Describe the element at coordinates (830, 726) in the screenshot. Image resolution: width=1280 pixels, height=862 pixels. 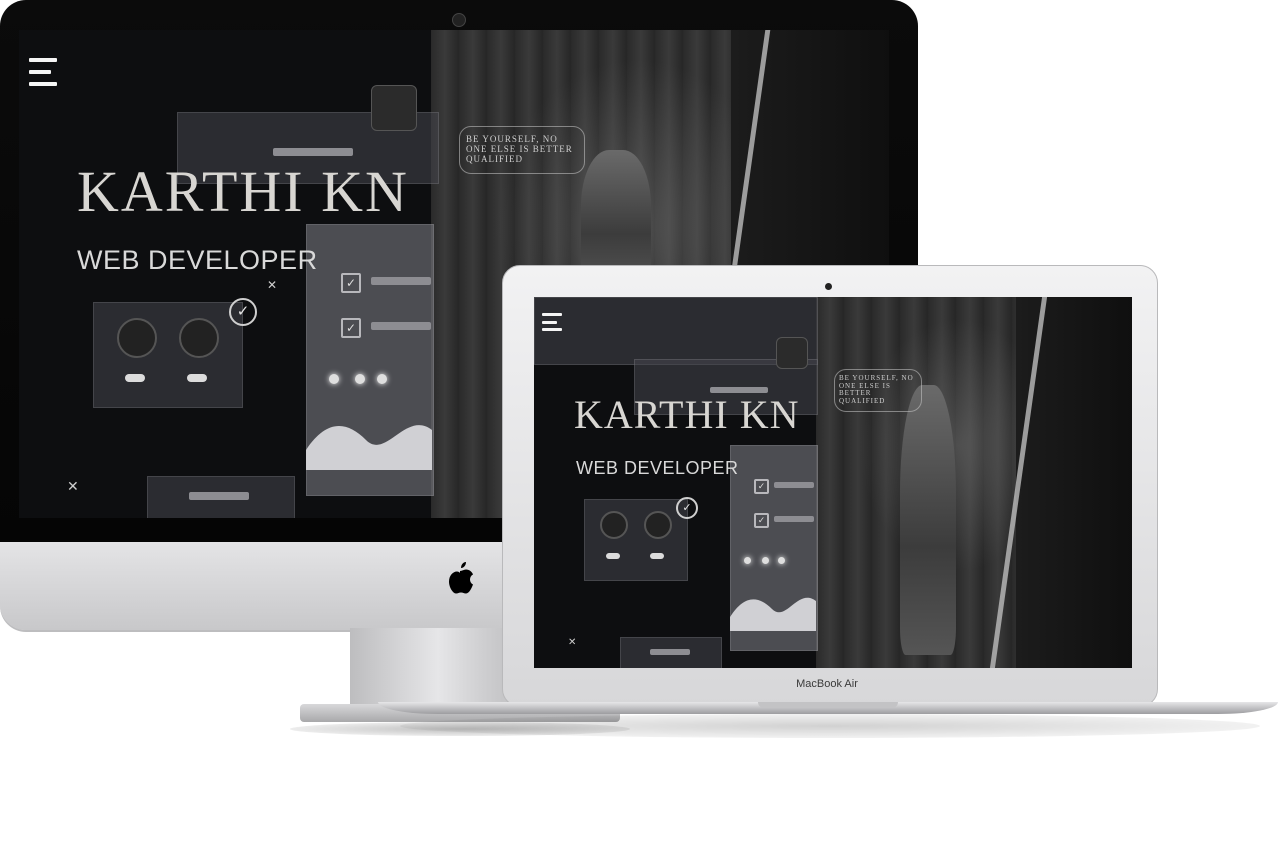
I see `macbook-shadow` at that location.